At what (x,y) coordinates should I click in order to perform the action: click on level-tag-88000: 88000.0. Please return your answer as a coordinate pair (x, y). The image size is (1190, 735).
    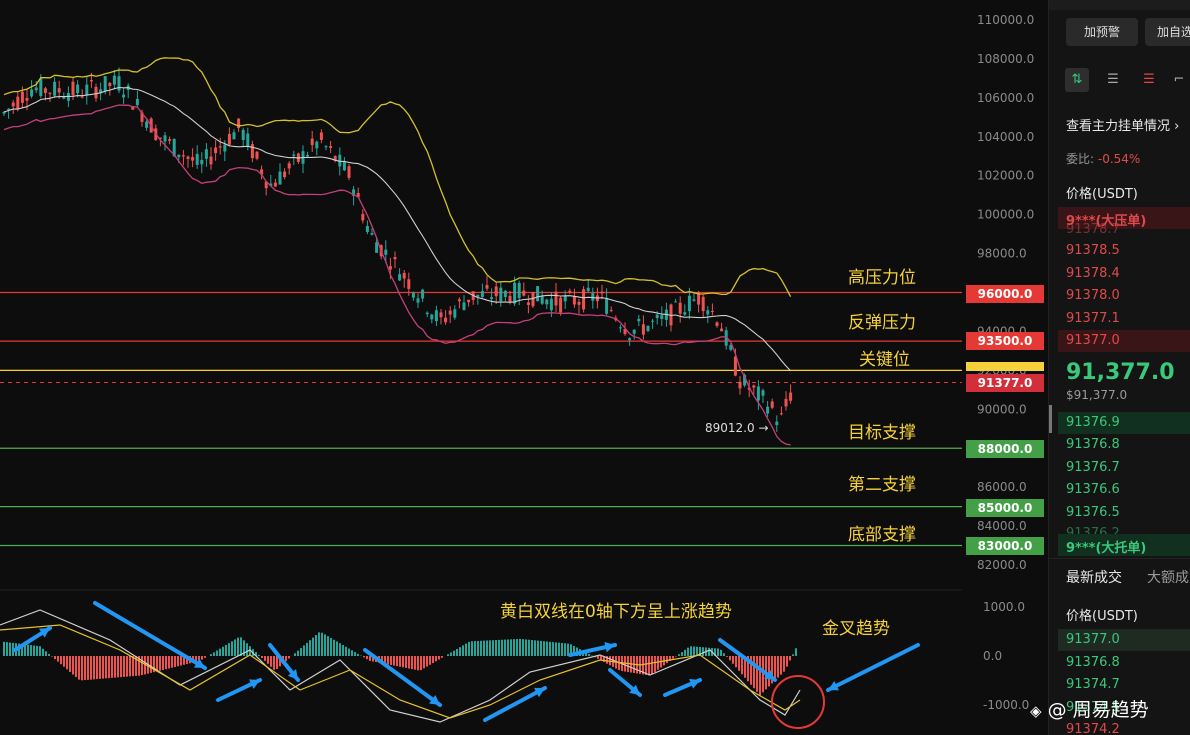
    Looking at the image, I should click on (1005, 449).